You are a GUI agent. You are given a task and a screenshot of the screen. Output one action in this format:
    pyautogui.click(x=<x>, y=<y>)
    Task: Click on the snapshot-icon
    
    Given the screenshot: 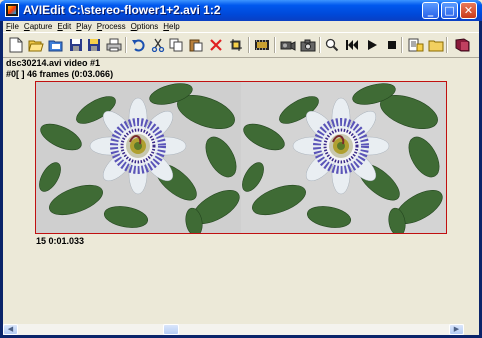 What is the action you would take?
    pyautogui.click(x=308, y=45)
    